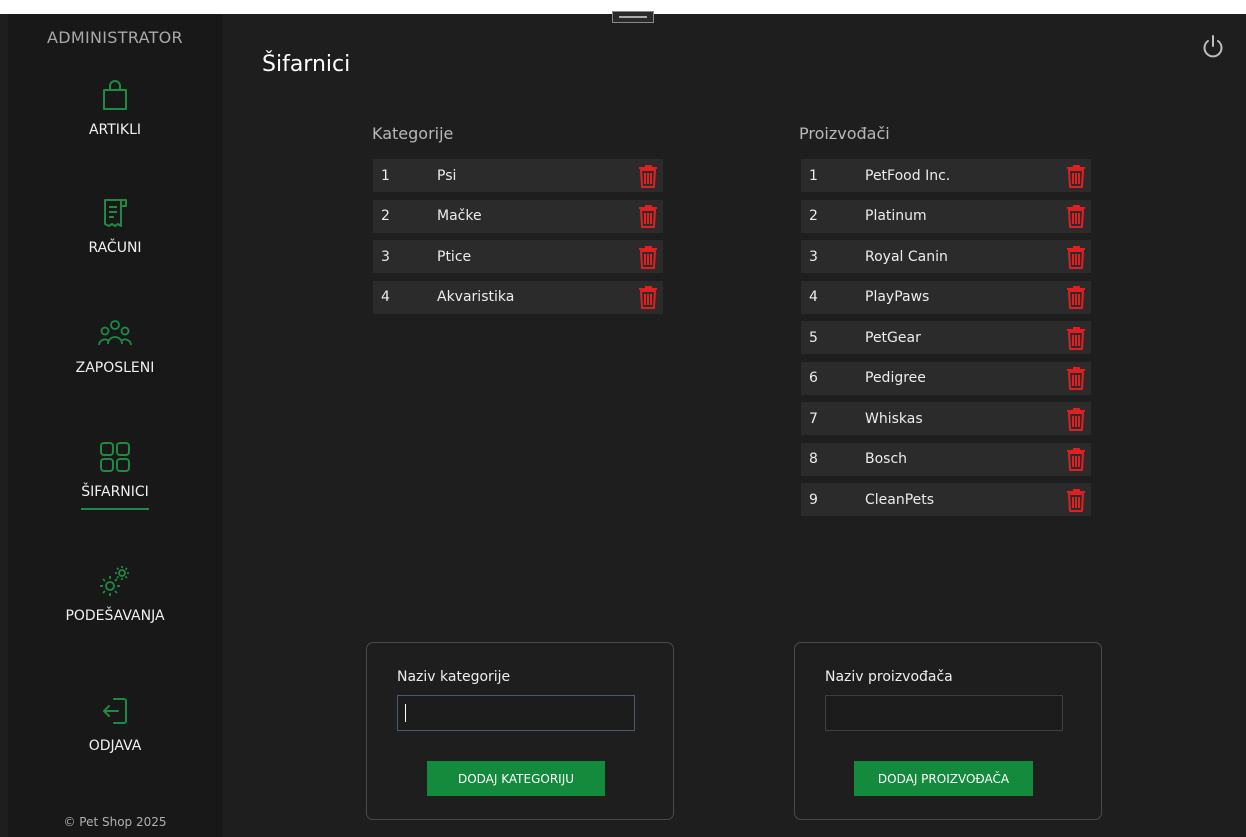 This screenshot has height=837, width=1246. I want to click on sidebar-item-label: ZAPOSLENI, so click(115, 368).